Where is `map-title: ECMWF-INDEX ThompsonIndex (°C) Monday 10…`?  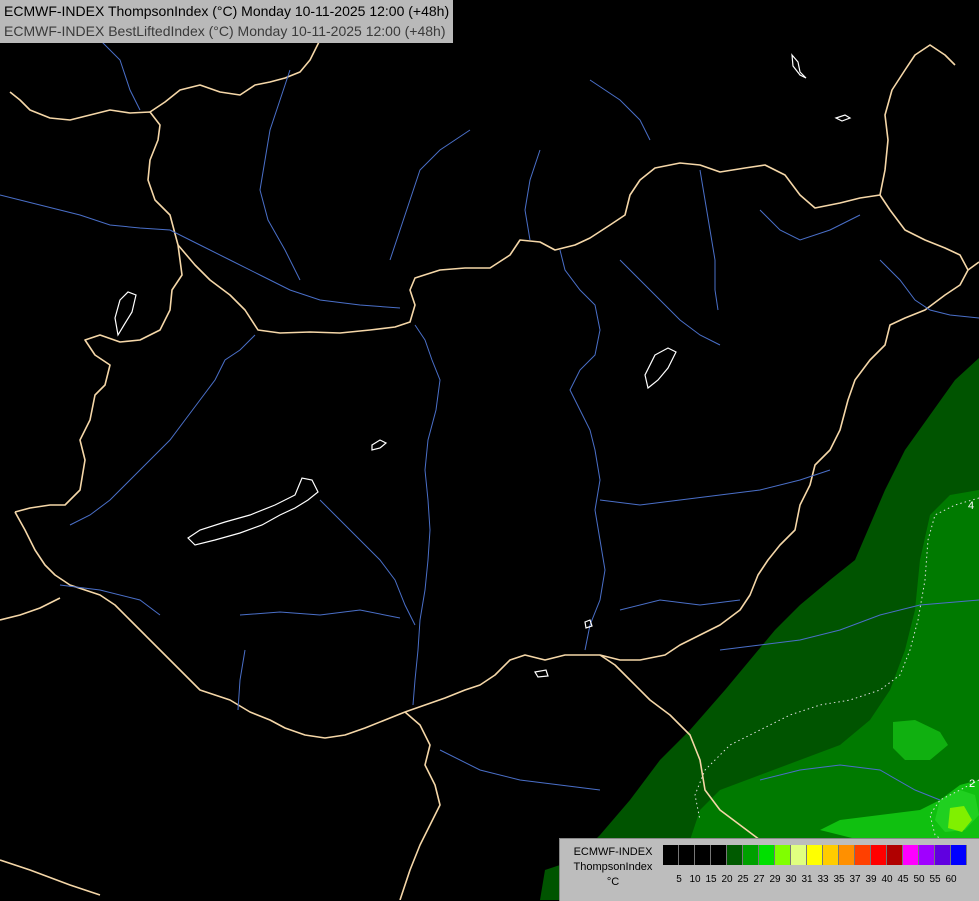
map-title: ECMWF-INDEX ThompsonIndex (°C) Monday 10… is located at coordinates (227, 21).